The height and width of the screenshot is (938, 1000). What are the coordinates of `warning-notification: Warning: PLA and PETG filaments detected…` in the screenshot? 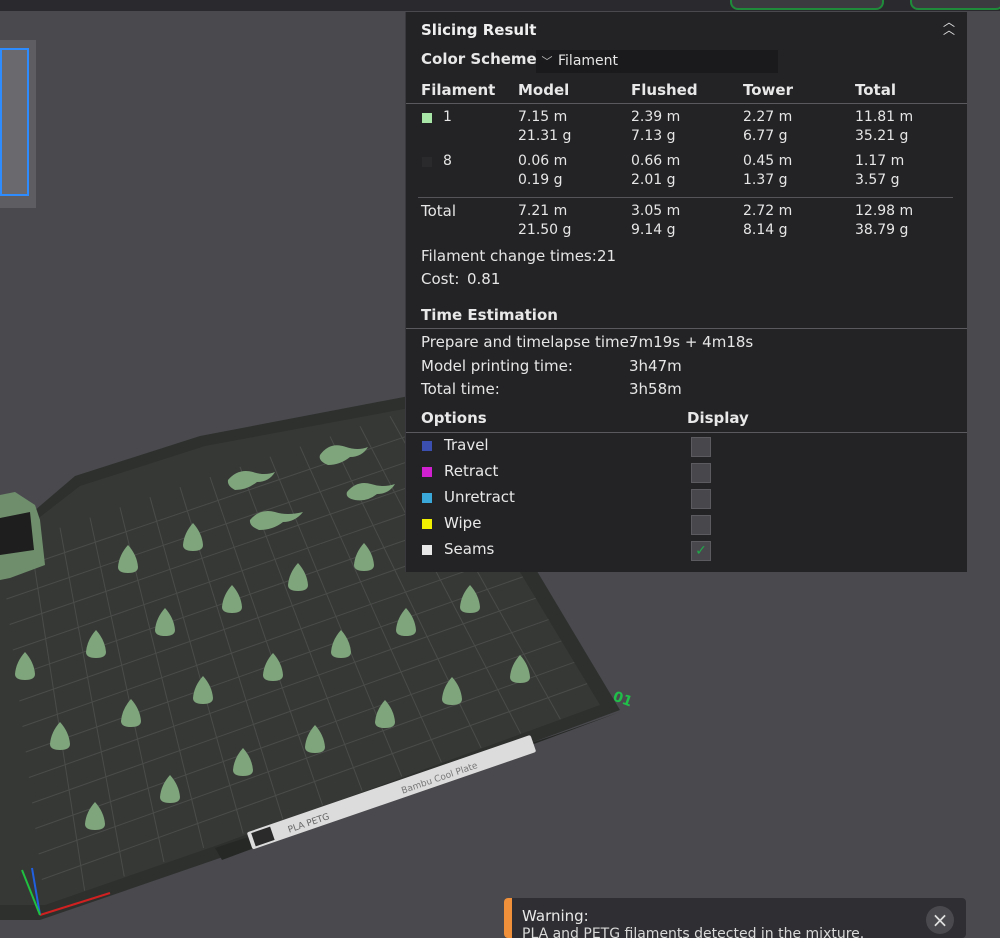 It's located at (735, 918).